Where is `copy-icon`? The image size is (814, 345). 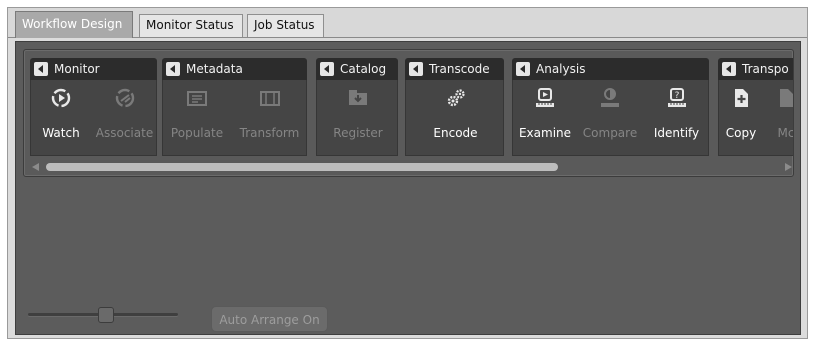
copy-icon is located at coordinates (741, 98).